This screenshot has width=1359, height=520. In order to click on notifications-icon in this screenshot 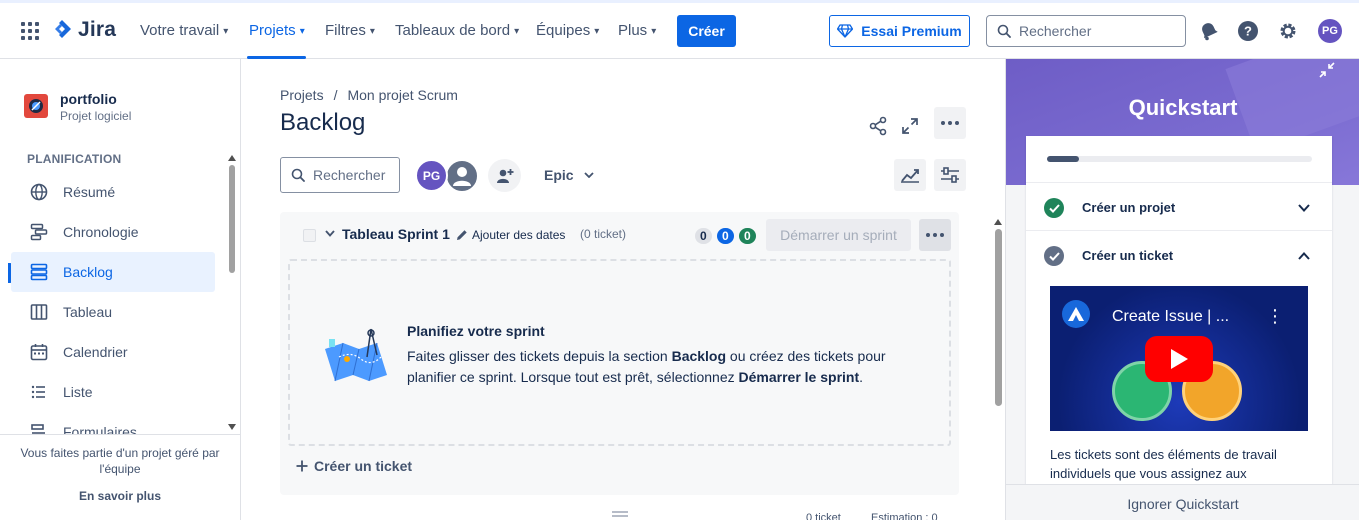, I will do `click(1209, 31)`.